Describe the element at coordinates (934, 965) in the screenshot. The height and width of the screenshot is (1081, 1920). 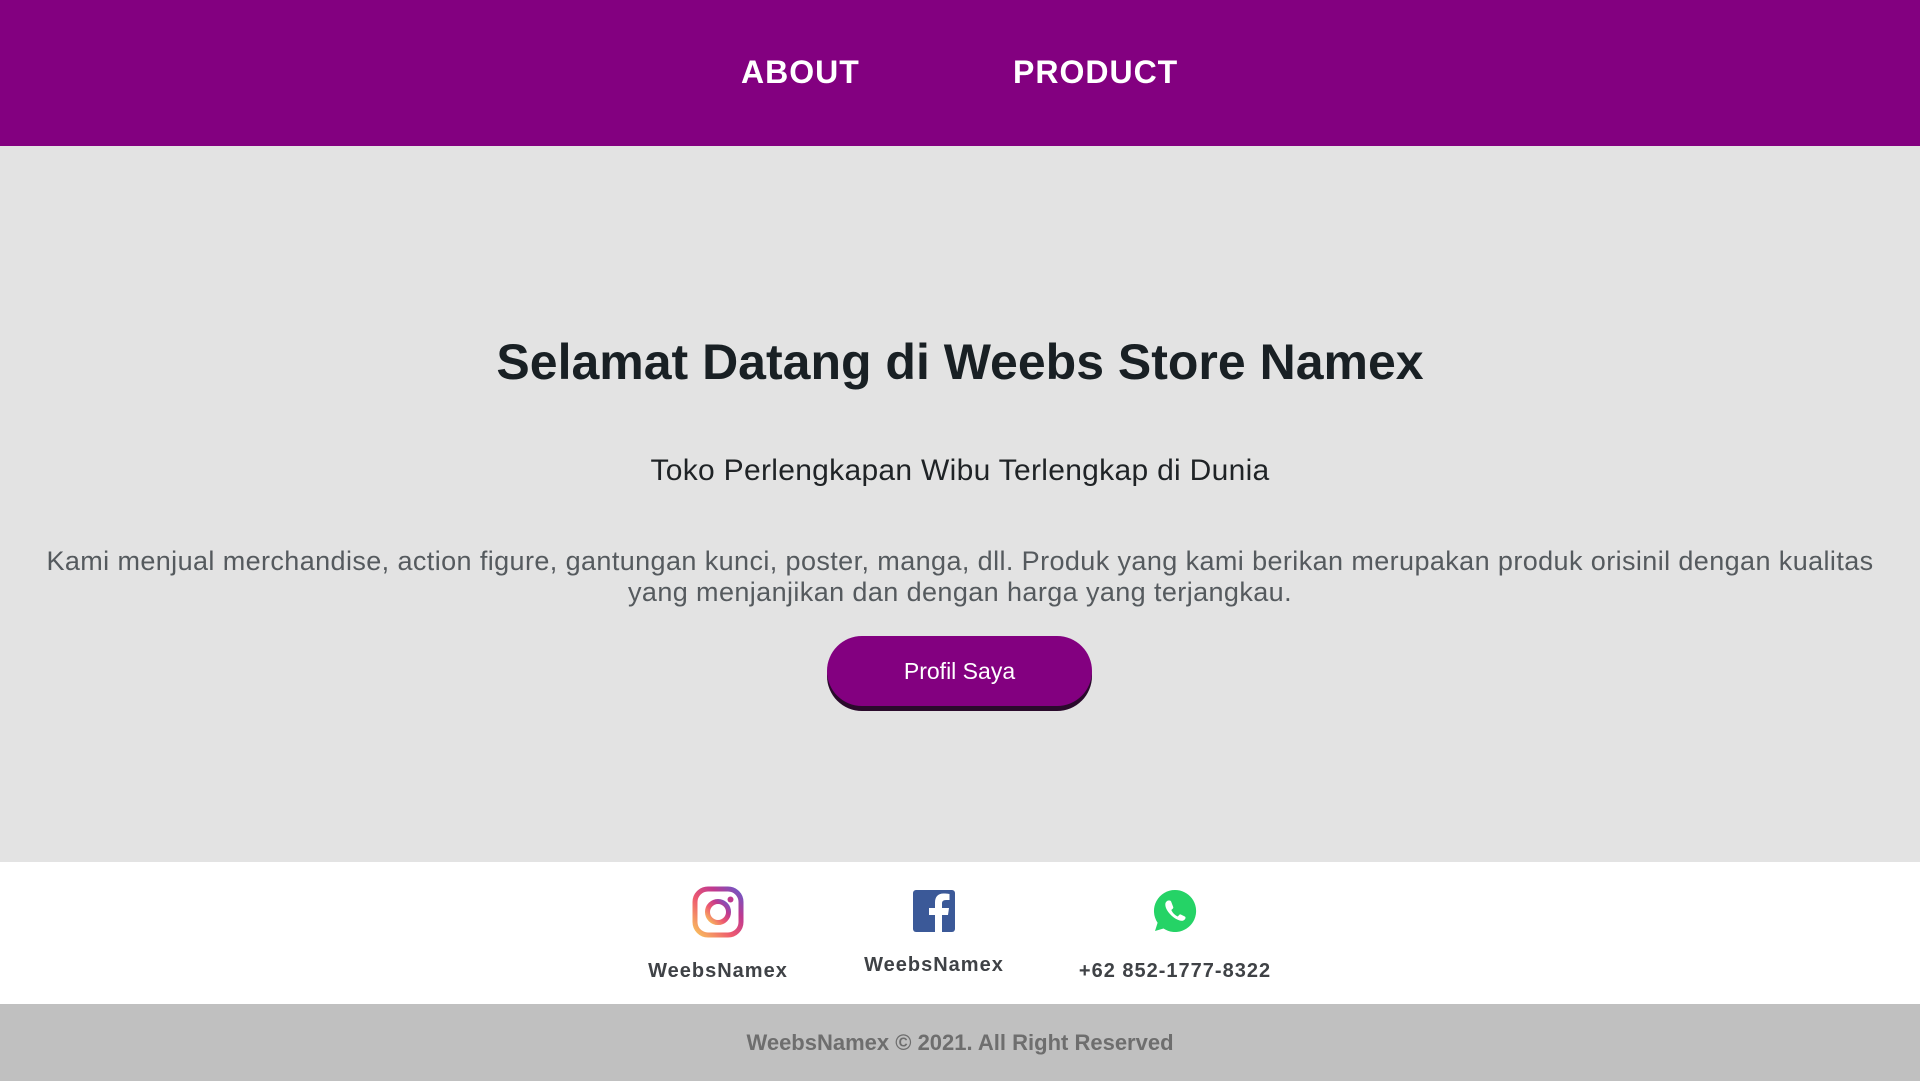
I see `facebook-handle: WeebsNamex` at that location.